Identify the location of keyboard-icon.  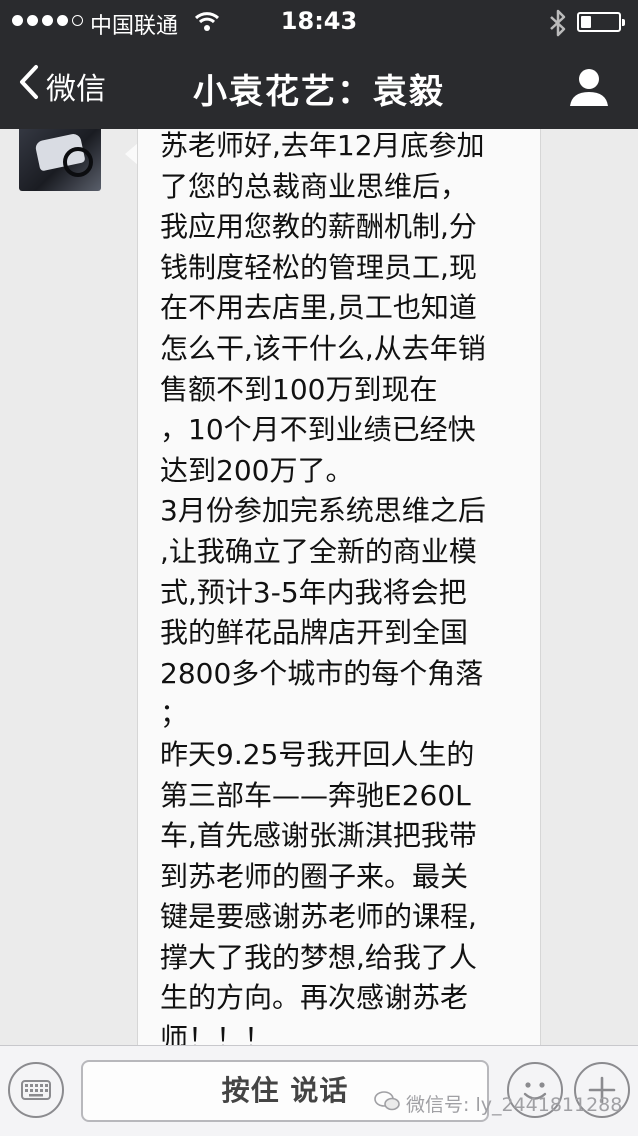
(36, 1090).